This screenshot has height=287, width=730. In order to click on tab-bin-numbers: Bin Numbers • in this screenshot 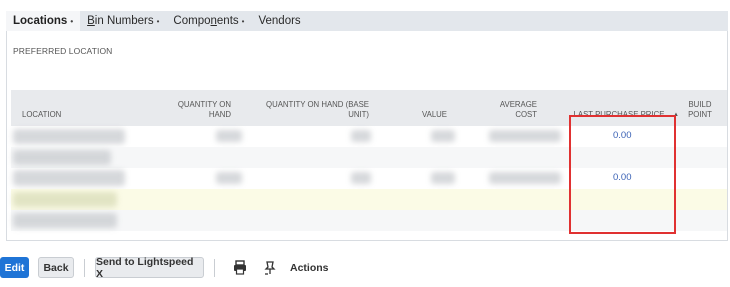, I will do `click(123, 21)`.